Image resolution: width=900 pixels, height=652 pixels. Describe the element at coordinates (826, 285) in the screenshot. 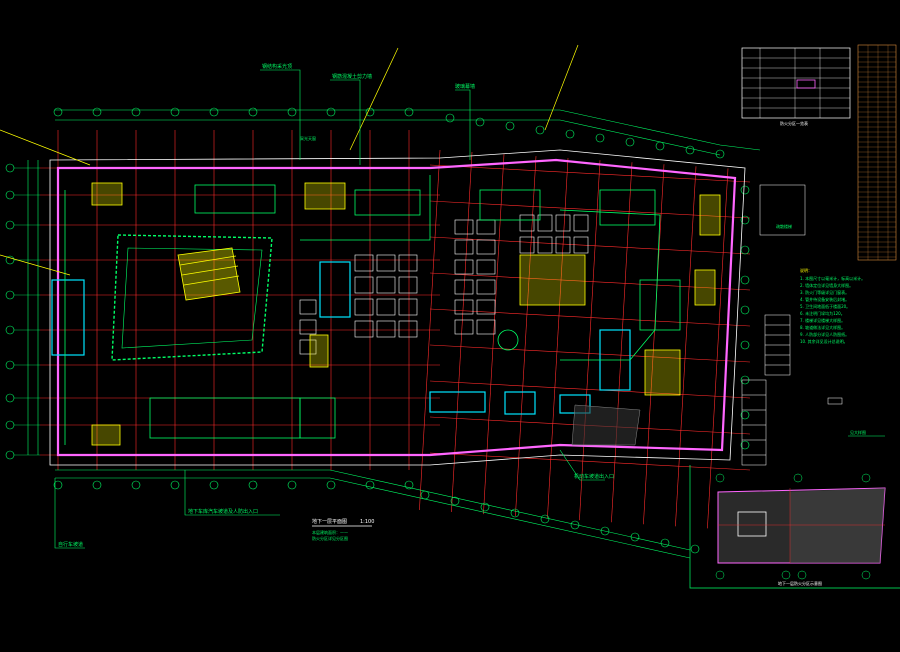

I see `general-note-2: 2. 墙体定位详见墙身大样图。` at that location.